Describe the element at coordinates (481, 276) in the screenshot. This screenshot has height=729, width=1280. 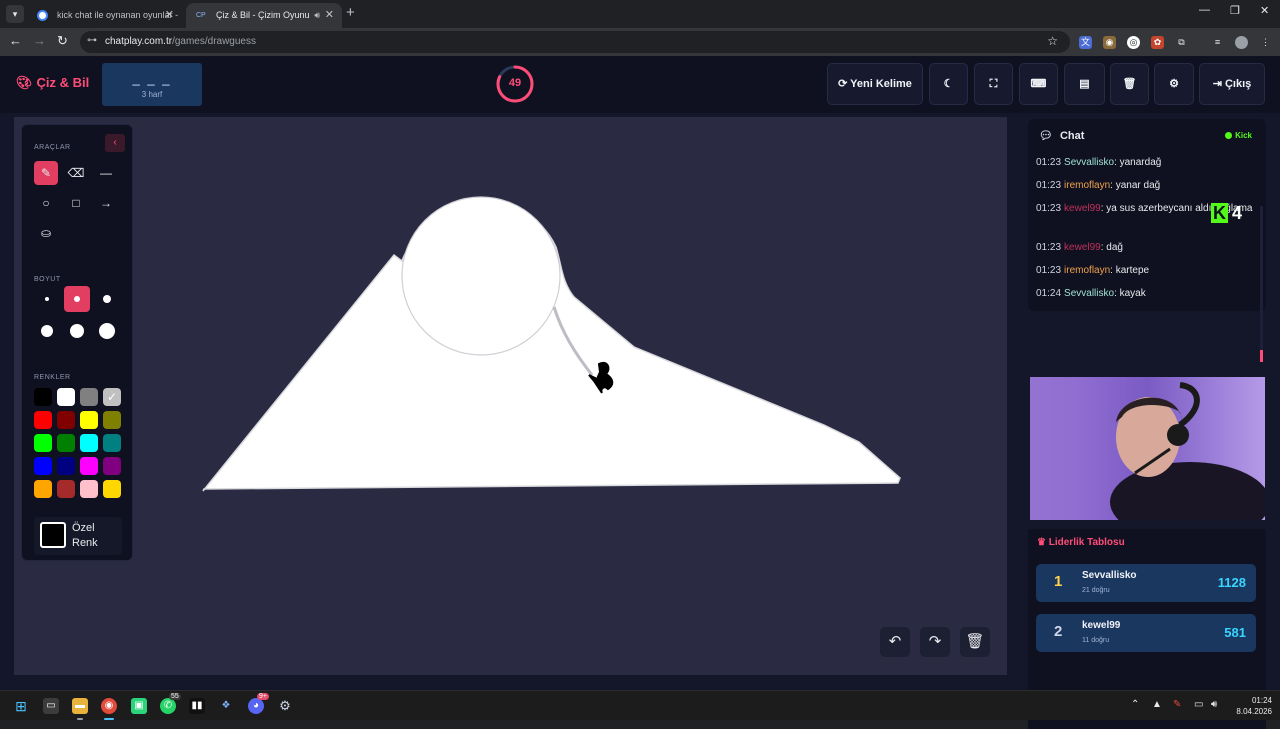
I see `sun-circle` at that location.